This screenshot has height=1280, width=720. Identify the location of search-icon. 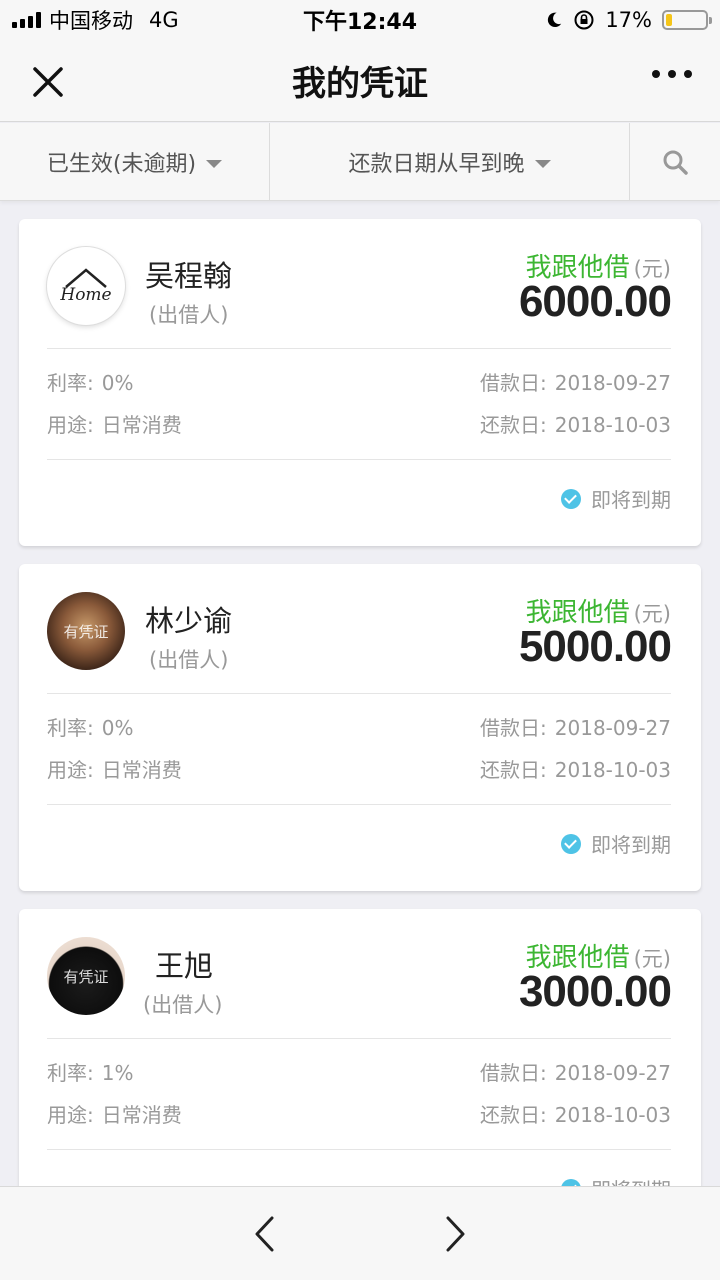
(675, 162).